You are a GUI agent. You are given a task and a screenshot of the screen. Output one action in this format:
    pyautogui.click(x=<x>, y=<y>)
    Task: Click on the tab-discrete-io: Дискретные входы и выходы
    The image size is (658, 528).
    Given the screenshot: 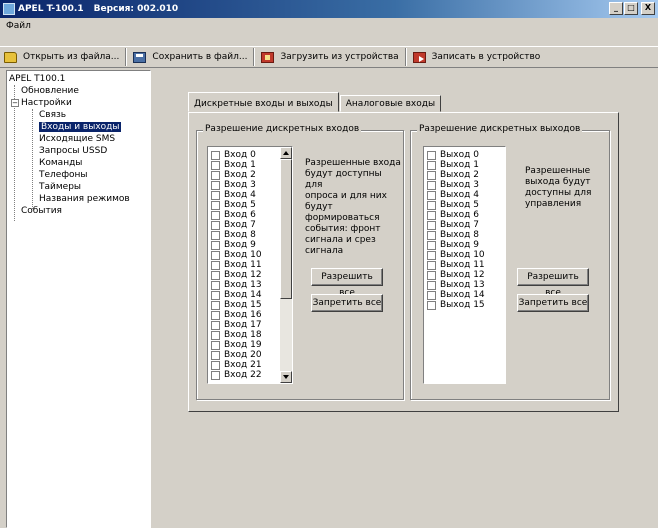 What is the action you would take?
    pyautogui.click(x=263, y=102)
    